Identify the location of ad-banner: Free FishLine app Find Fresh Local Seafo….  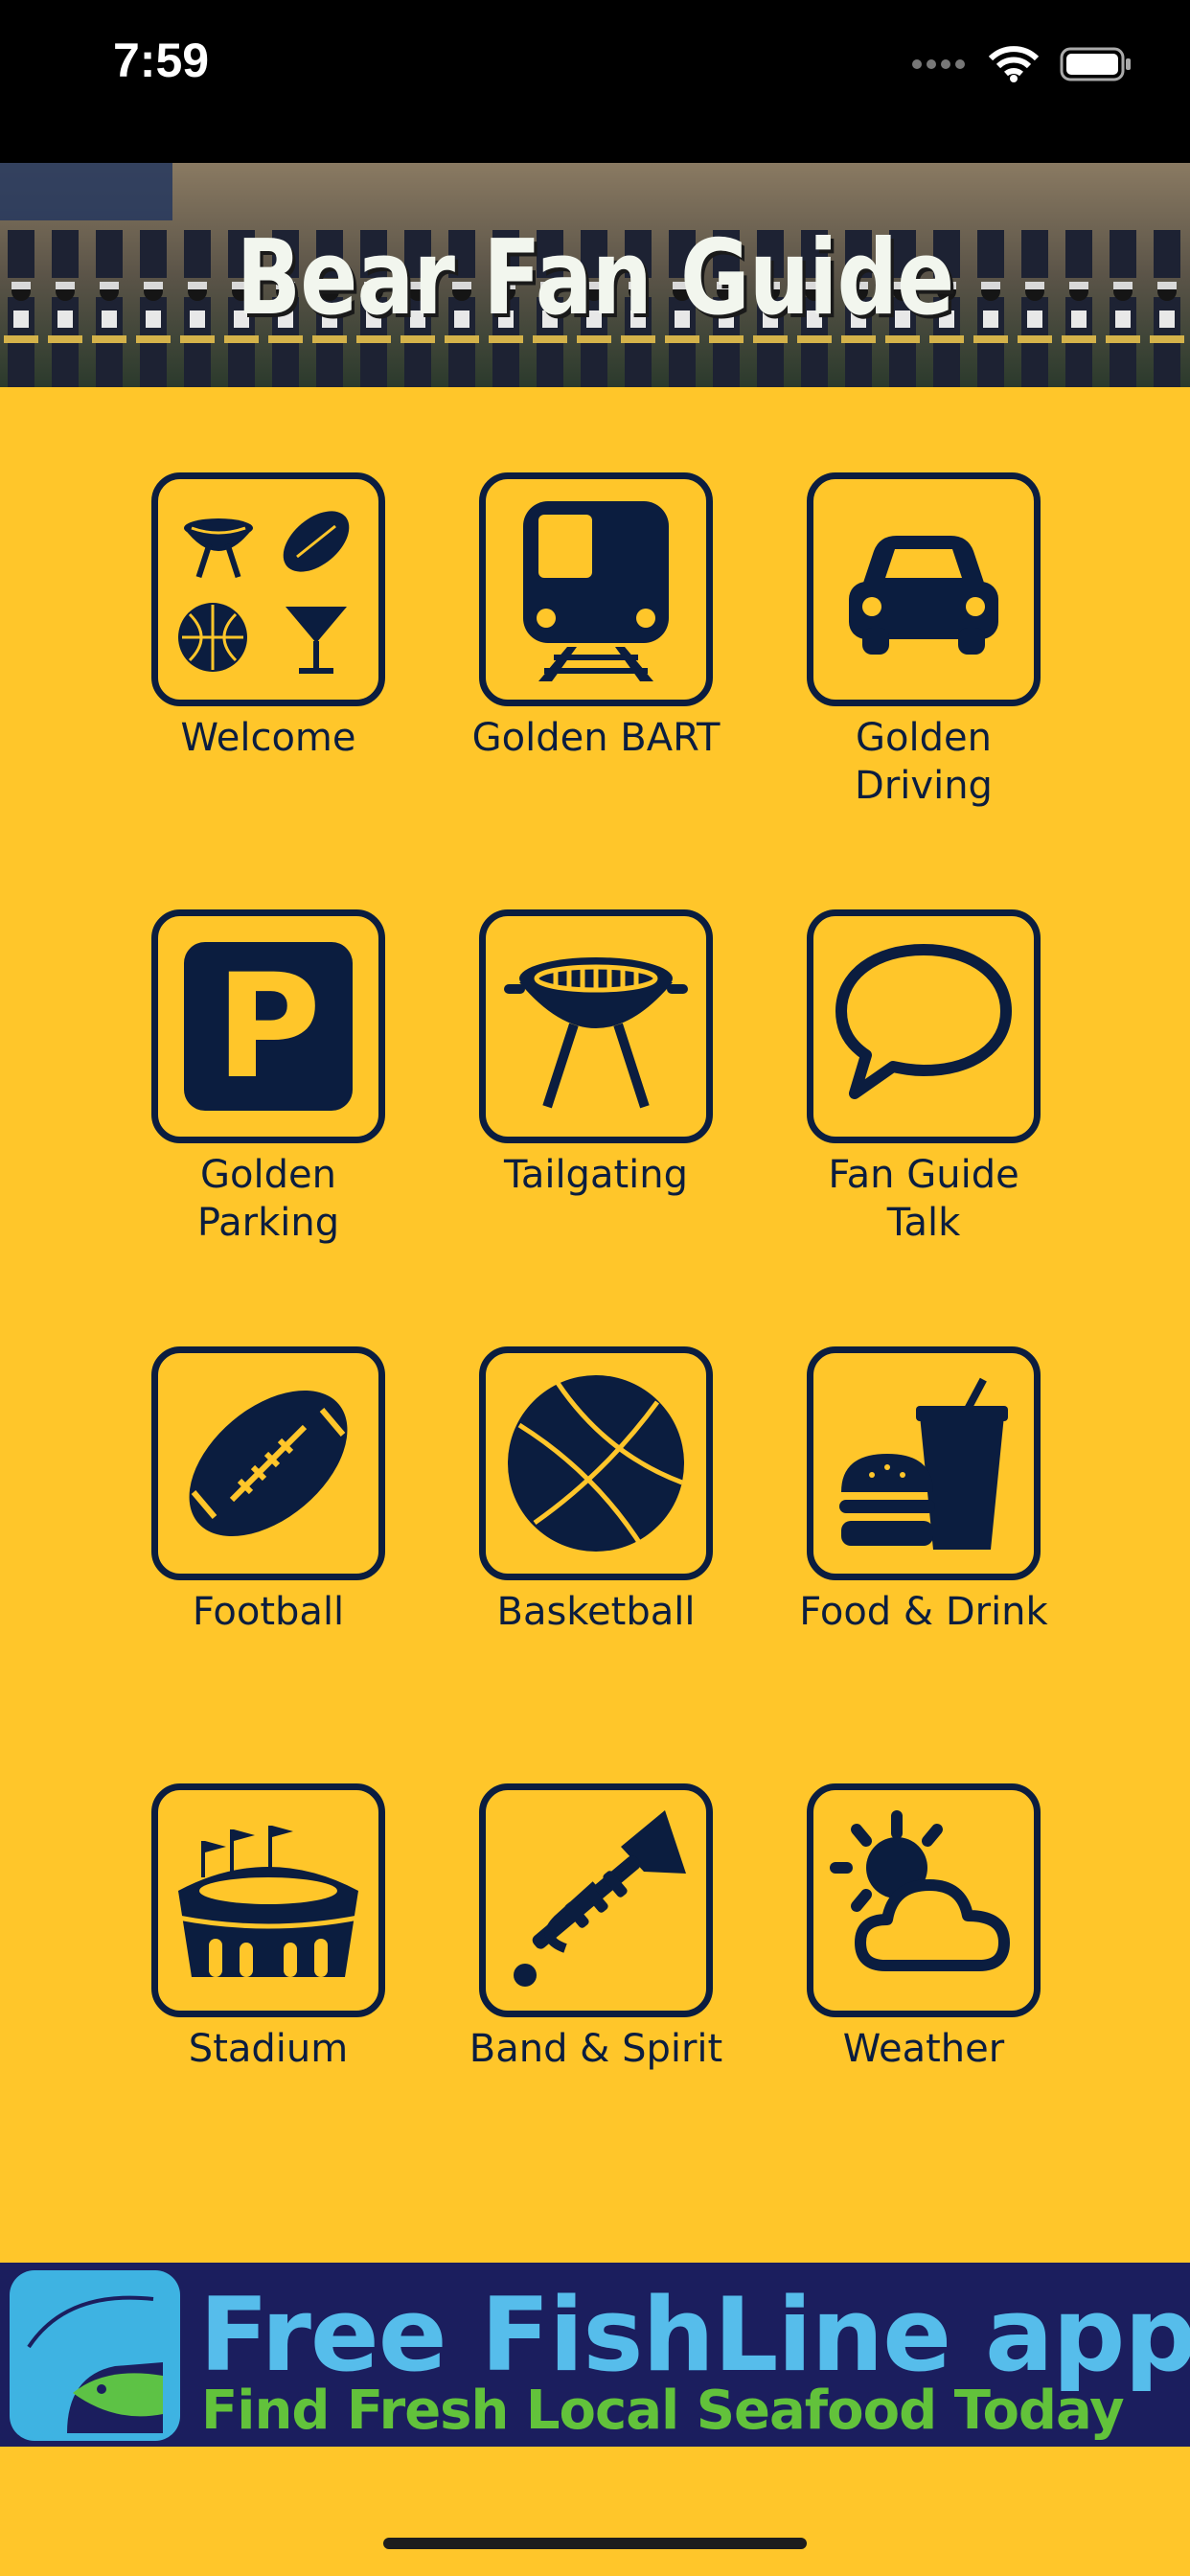
(595, 2355).